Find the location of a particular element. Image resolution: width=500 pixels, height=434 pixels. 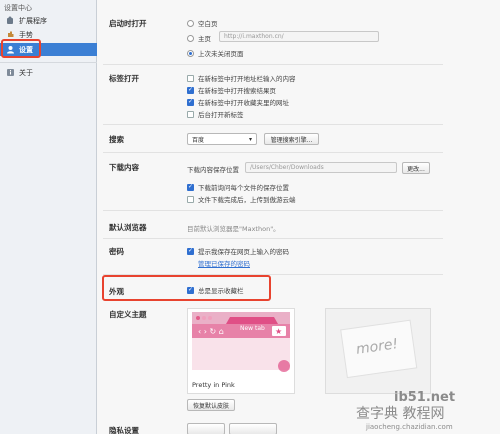

download-location-field: /Users/Chber/Downloads is located at coordinates (321, 167).